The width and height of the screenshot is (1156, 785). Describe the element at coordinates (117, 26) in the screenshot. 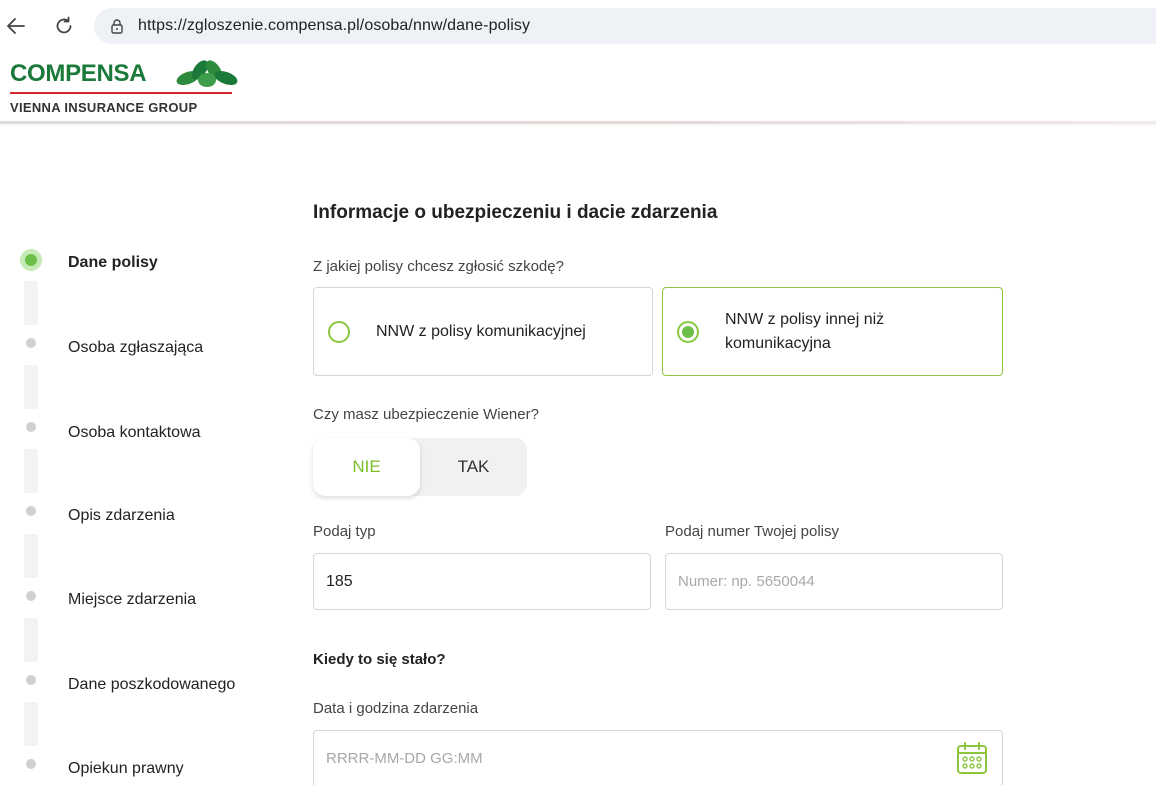

I see `site-info-icon` at that location.